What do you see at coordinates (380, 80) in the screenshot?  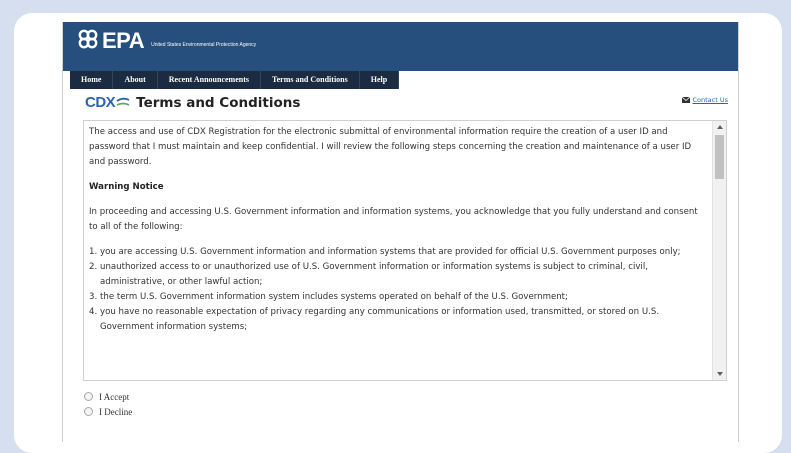 I see `nav-item-help: Help` at bounding box center [380, 80].